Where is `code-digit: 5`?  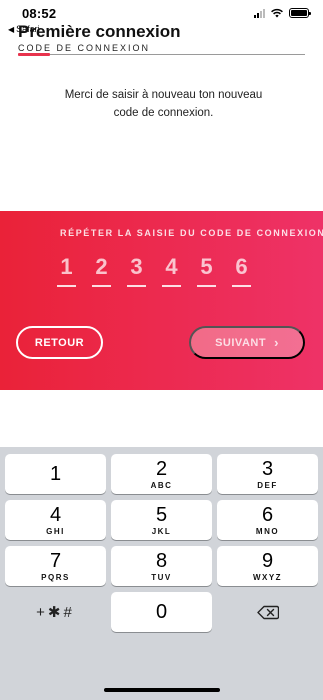 code-digit: 5 is located at coordinates (206, 270).